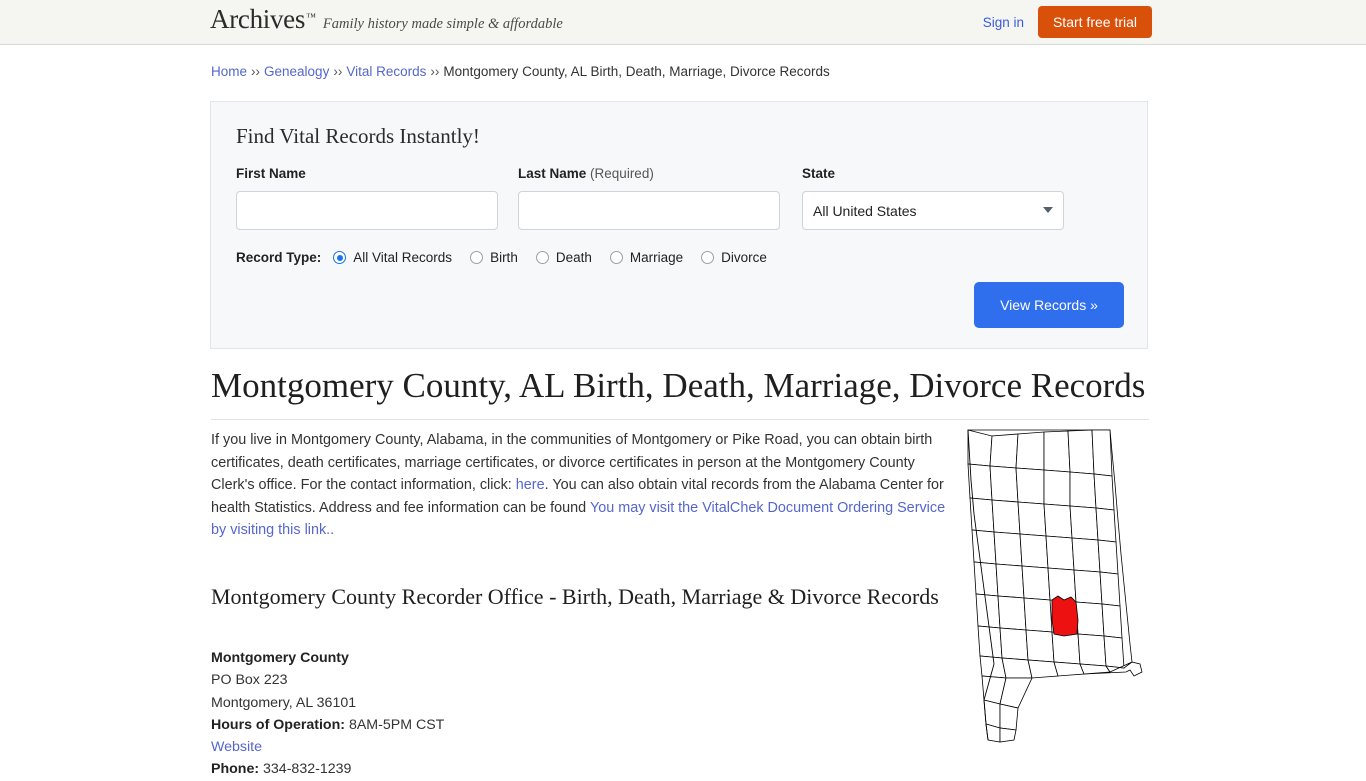 The height and width of the screenshot is (781, 1366). Describe the element at coordinates (708, 257) in the screenshot. I see `radio-icon-divorce` at that location.